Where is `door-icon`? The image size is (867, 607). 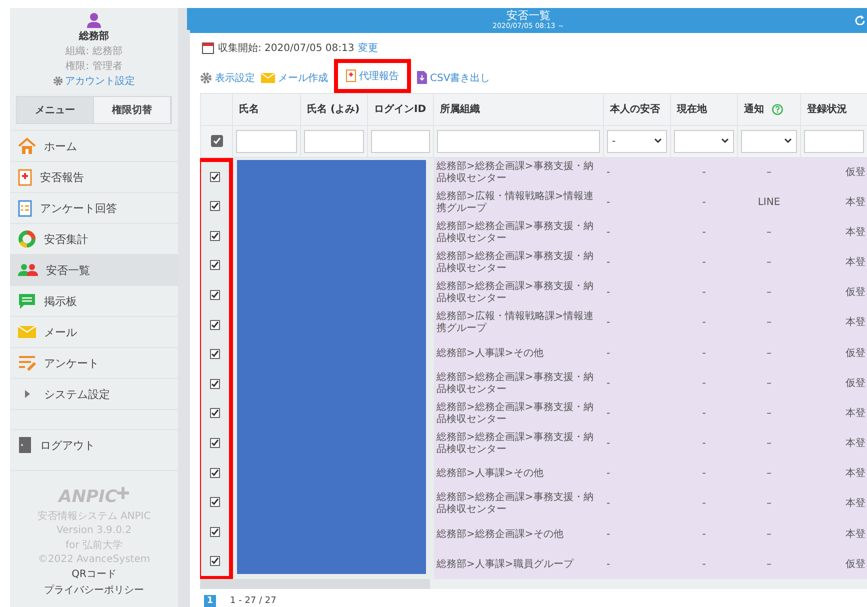
door-icon is located at coordinates (25, 445).